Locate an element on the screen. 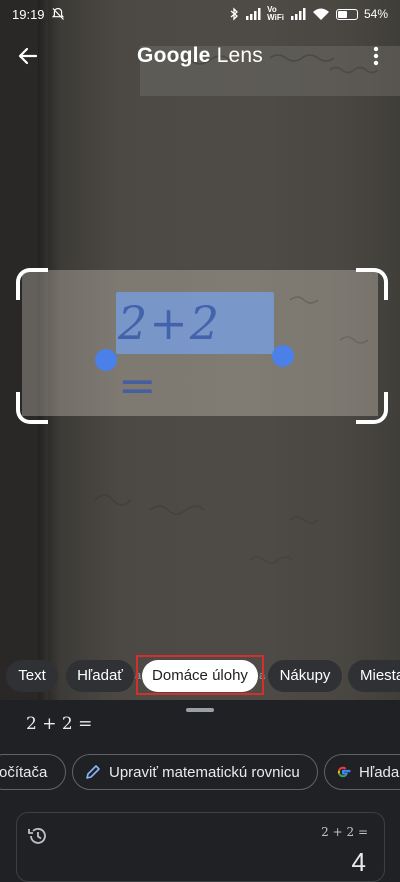 The width and height of the screenshot is (400, 882). result-card: 2 + 2 = 4 is located at coordinates (200, 847).